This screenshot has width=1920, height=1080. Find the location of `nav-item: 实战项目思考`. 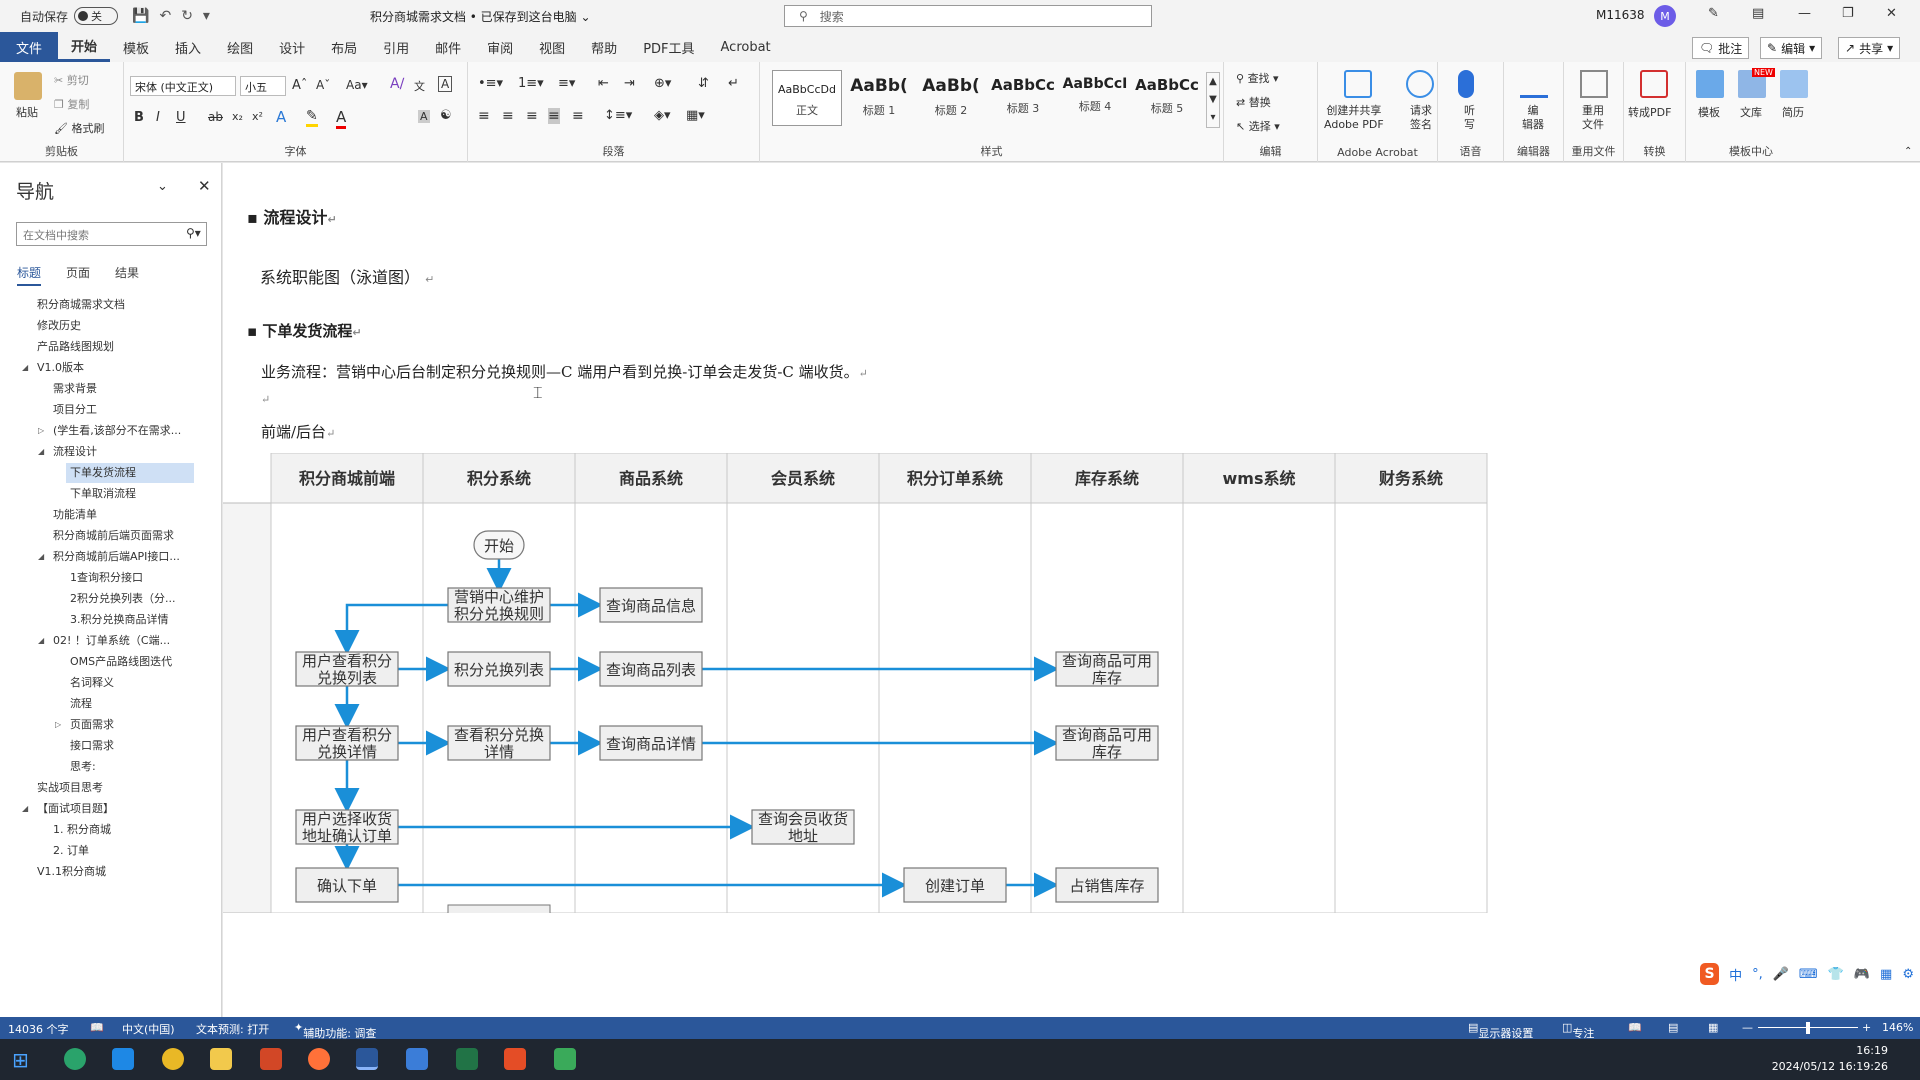

nav-item: 实战项目思考 is located at coordinates (70, 788).